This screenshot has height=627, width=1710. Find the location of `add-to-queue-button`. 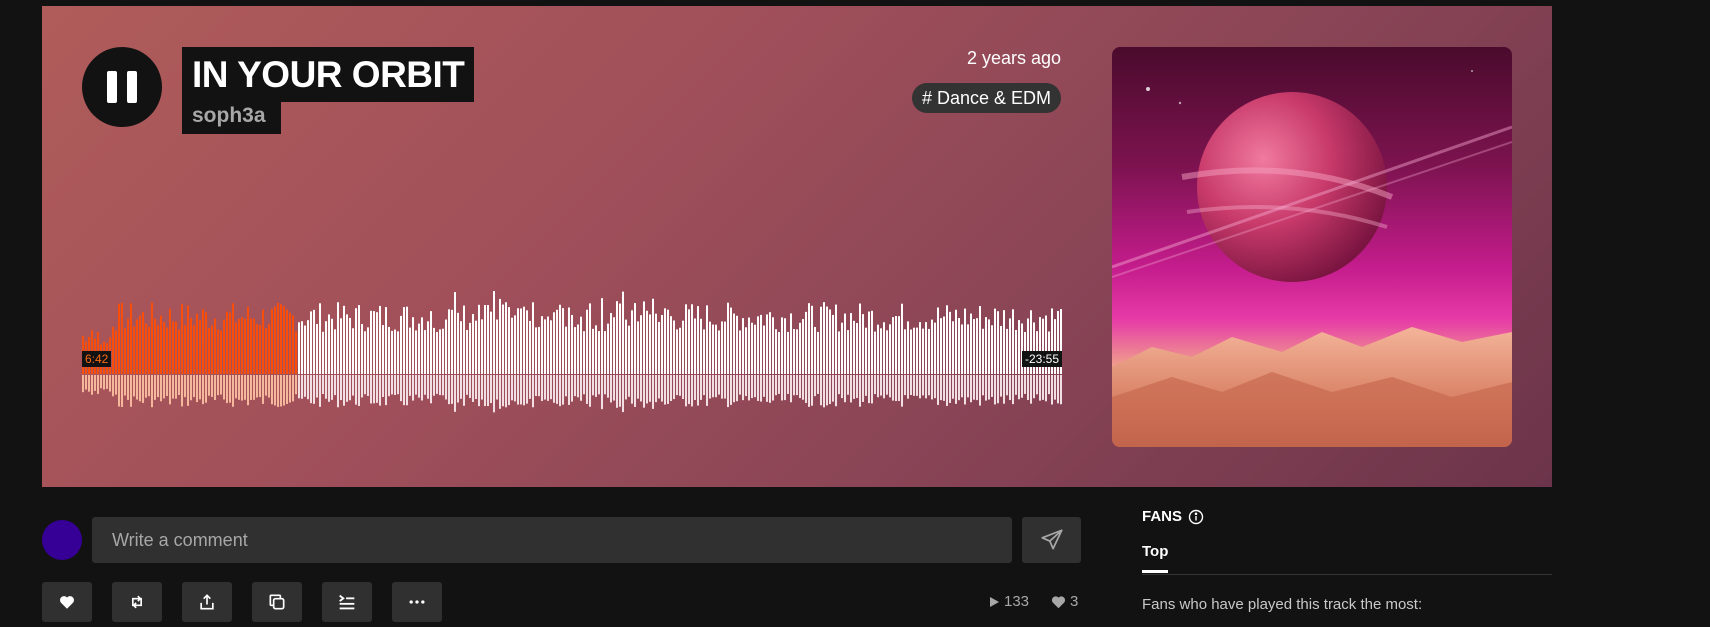

add-to-queue-button is located at coordinates (347, 602).